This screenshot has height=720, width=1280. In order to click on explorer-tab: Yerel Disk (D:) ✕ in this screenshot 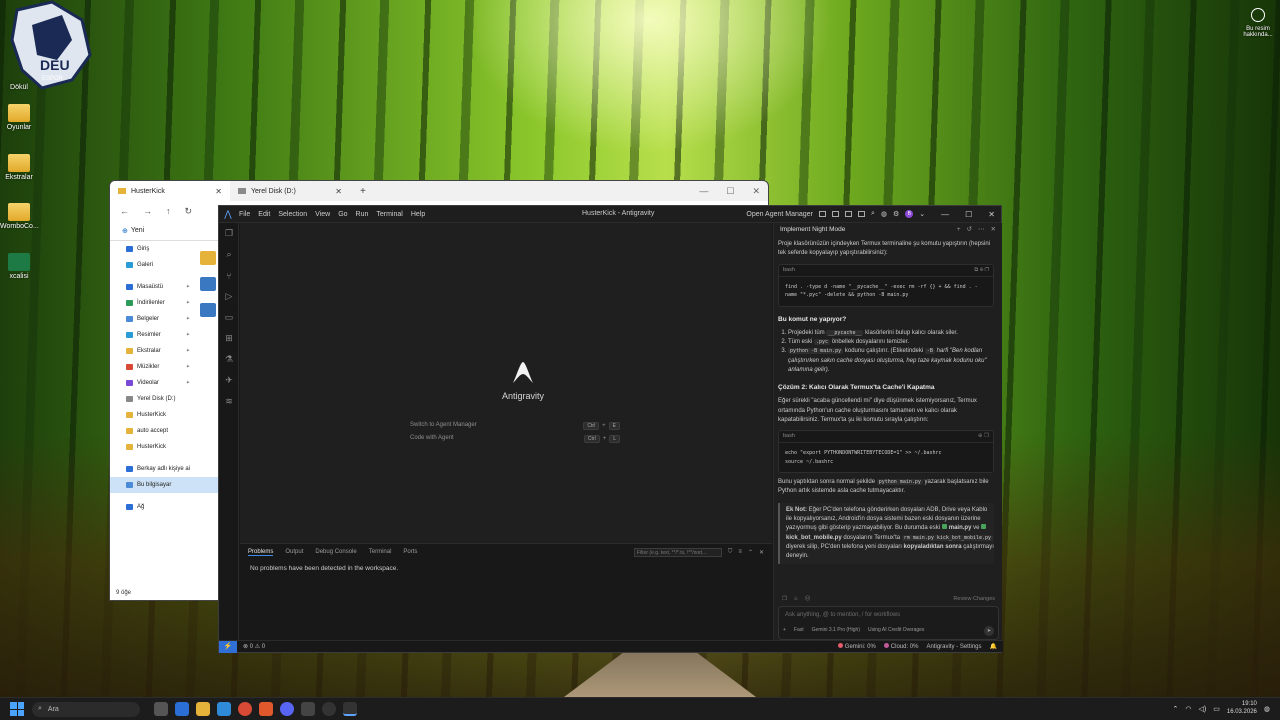, I will do `click(290, 191)`.